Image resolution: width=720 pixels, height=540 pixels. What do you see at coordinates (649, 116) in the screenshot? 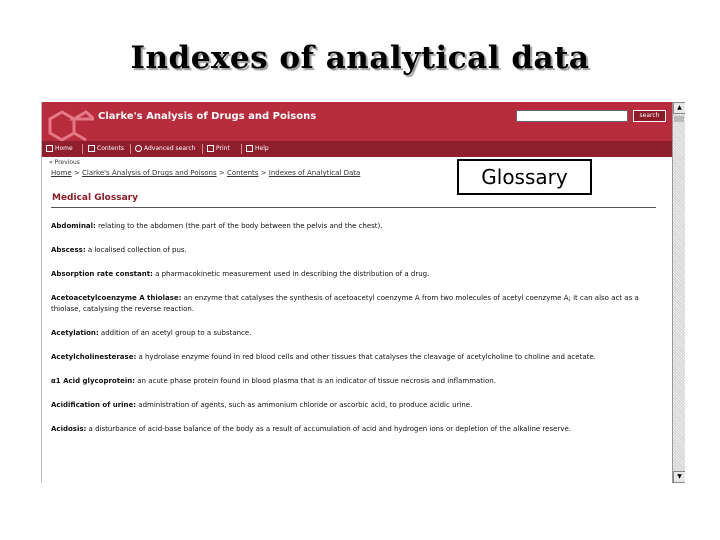
I see `search-button: search` at bounding box center [649, 116].